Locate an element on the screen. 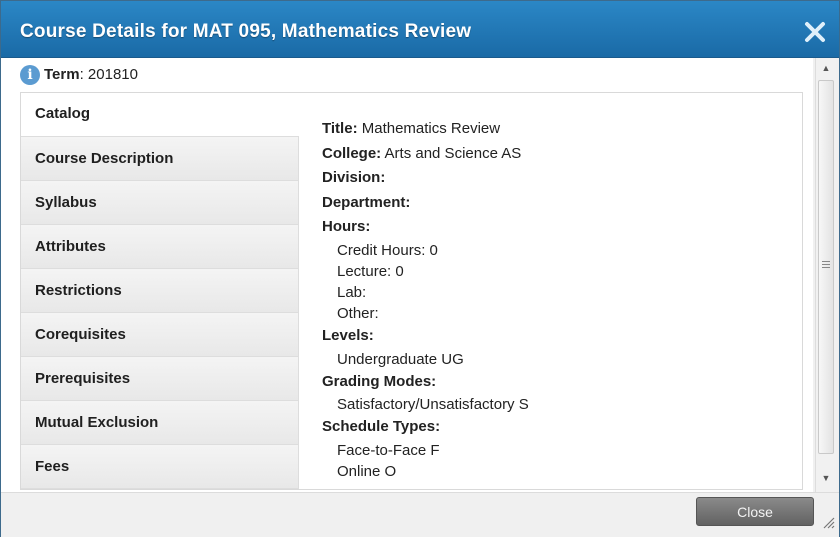  grading-label: Grading Modes: is located at coordinates (379, 381).